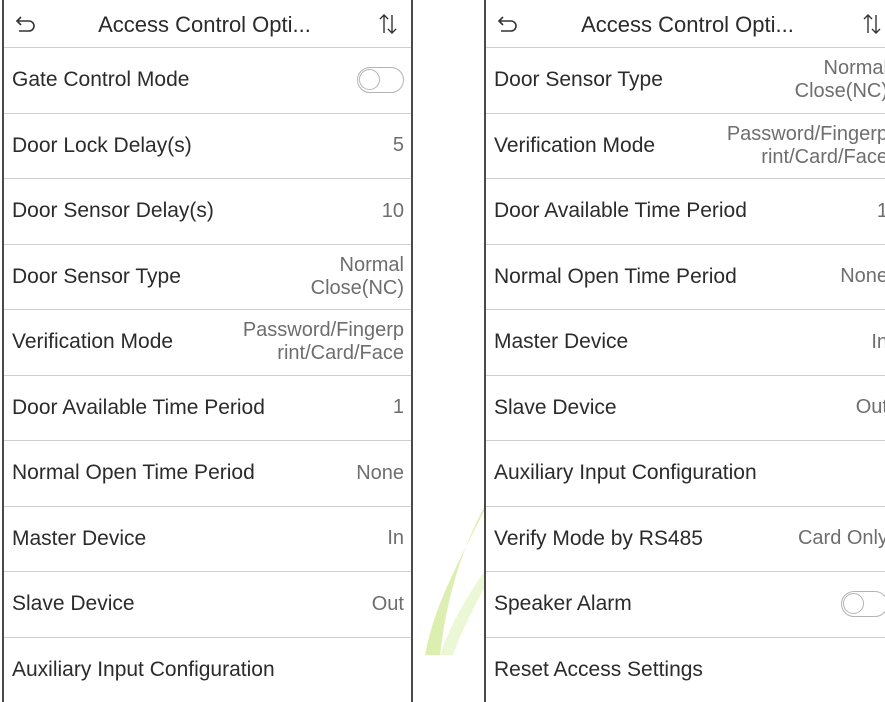  What do you see at coordinates (398, 145) in the screenshot?
I see `list-item-value: 5` at bounding box center [398, 145].